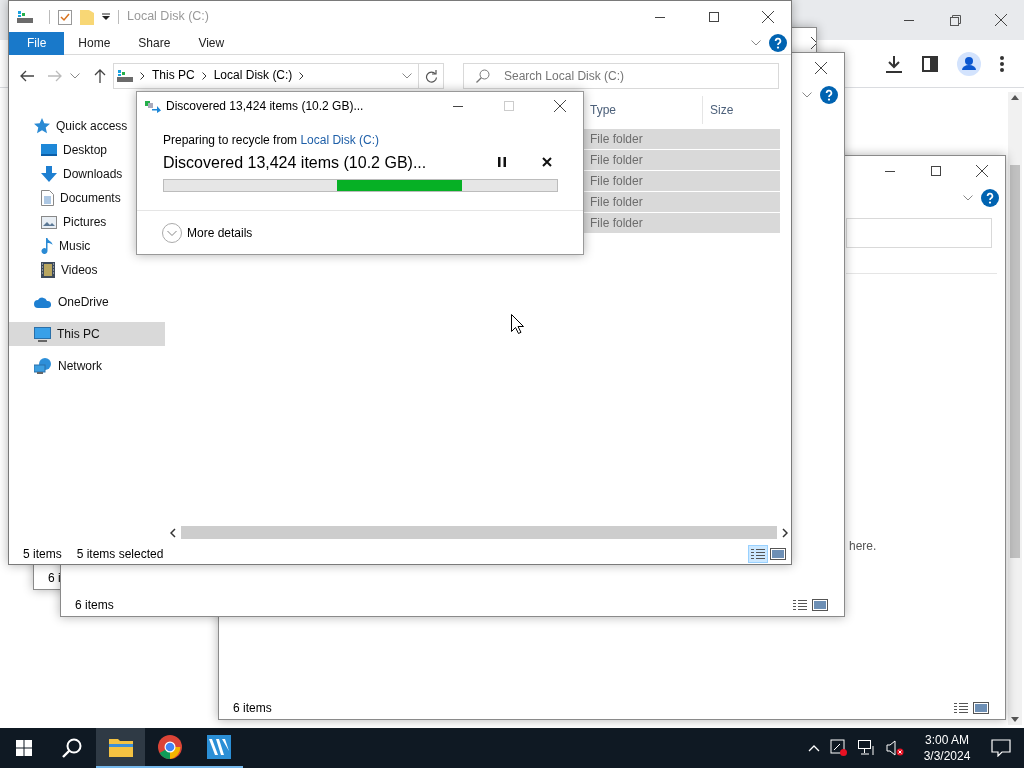 The width and height of the screenshot is (1024, 768). I want to click on start-icon, so click(24, 748).